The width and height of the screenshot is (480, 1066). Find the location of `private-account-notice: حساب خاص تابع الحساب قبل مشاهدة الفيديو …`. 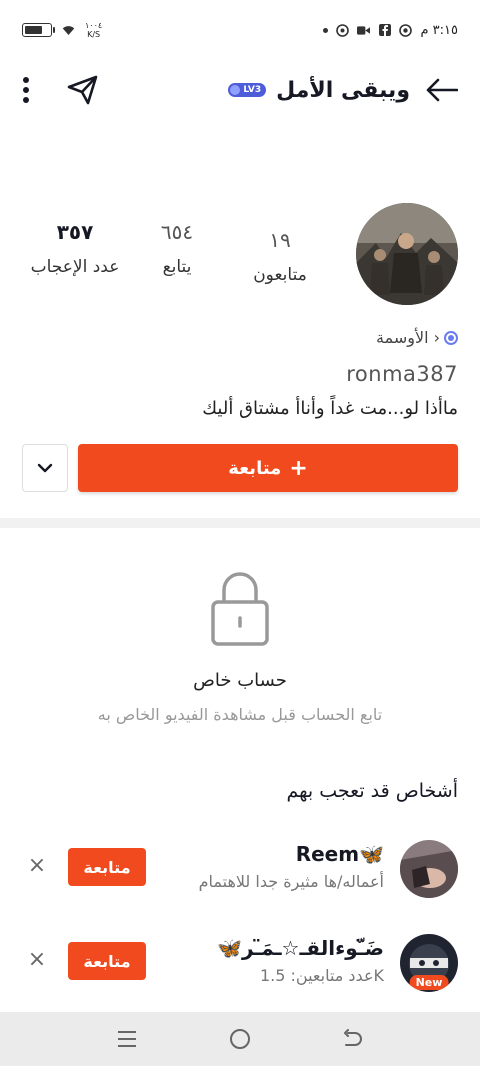

private-account-notice: حساب خاص تابع الحساب قبل مشاهدة الفيديو … is located at coordinates (240, 647).